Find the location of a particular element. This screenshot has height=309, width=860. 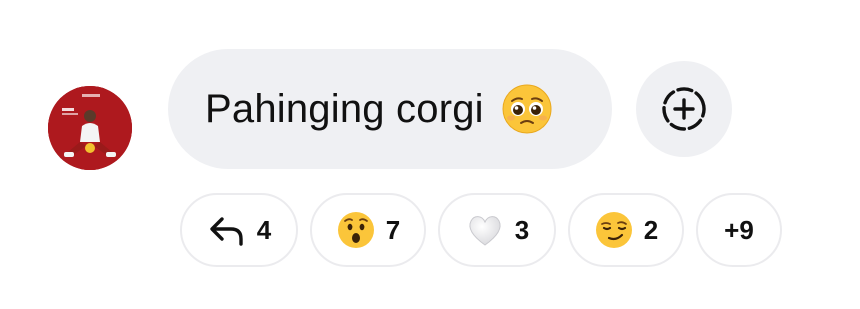

reaction-count: 2 is located at coordinates (651, 229).